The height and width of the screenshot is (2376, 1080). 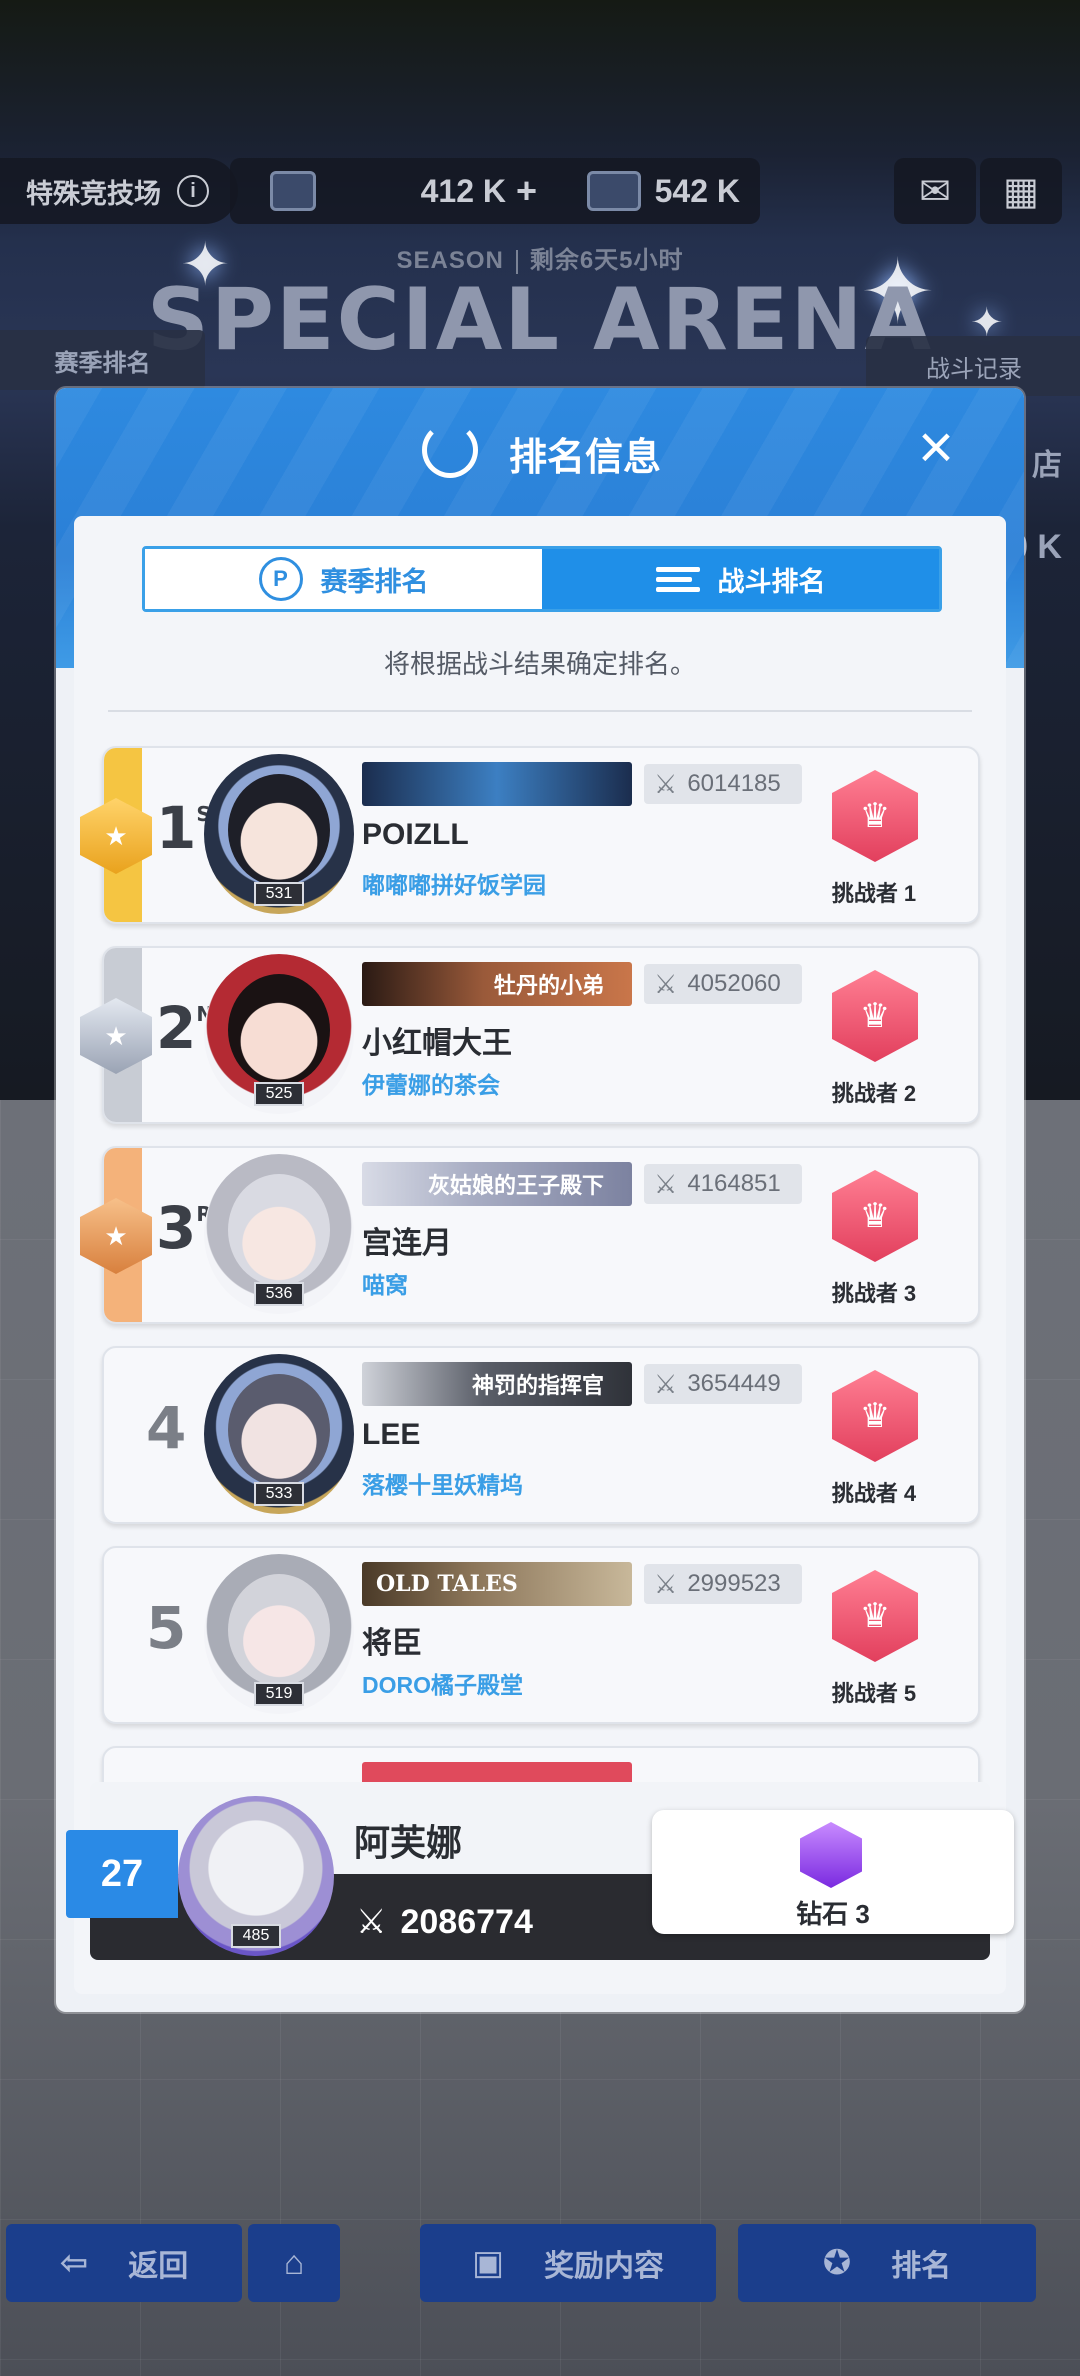 I want to click on home-icon: ⌂, so click(x=294, y=2262).